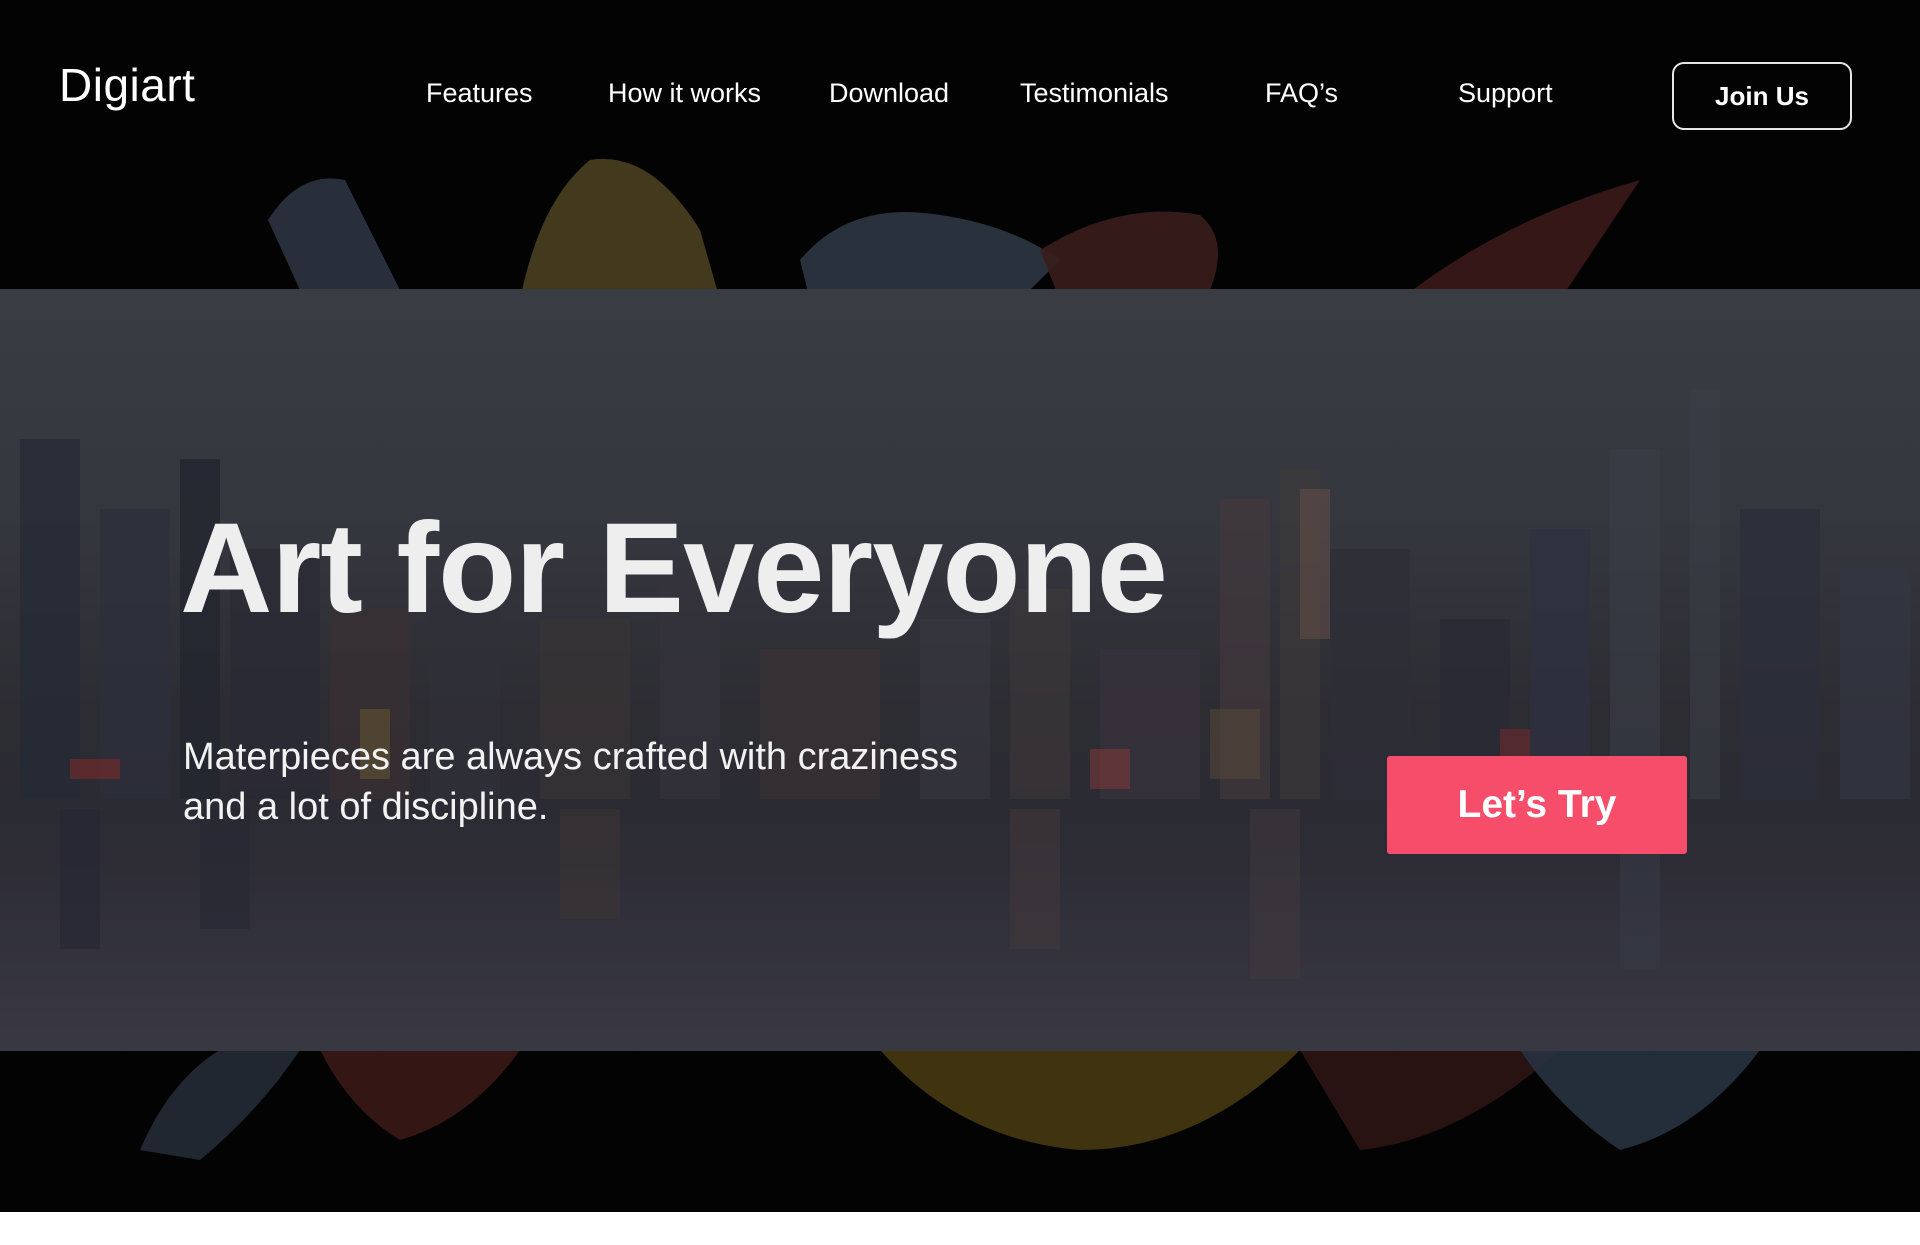  I want to click on nav-item-faqs: FAQ’s, so click(1301, 93).